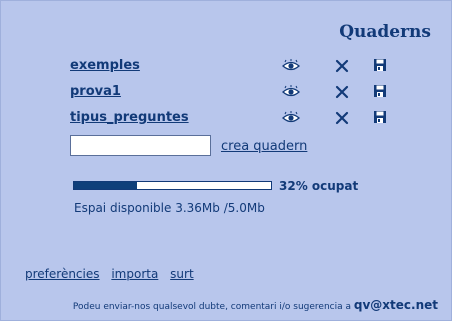 The height and width of the screenshot is (321, 452). What do you see at coordinates (140, 145) in the screenshot?
I see `new-notebook-input` at bounding box center [140, 145].